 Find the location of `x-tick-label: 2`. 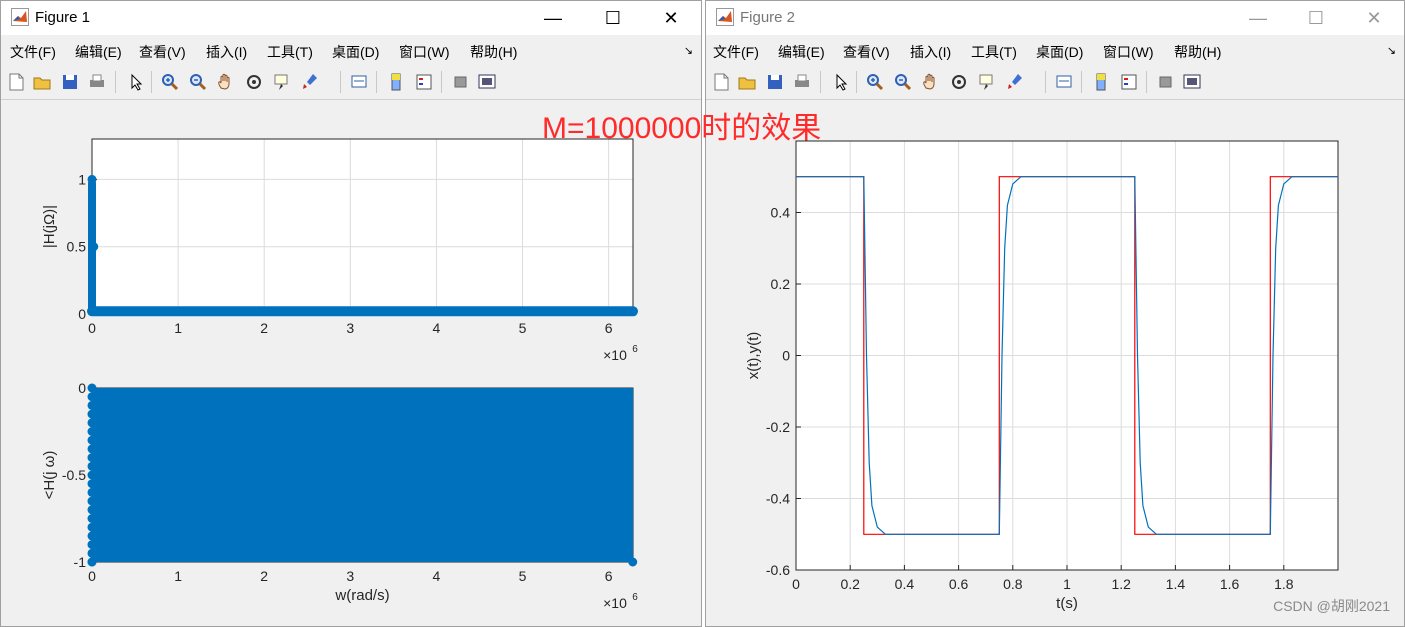

x-tick-label: 2 is located at coordinates (264, 328).